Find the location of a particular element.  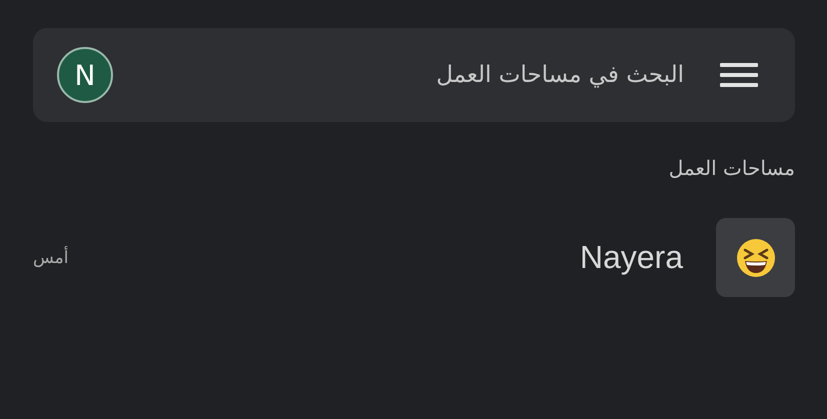

workspace-name: Nayera is located at coordinates (631, 257).